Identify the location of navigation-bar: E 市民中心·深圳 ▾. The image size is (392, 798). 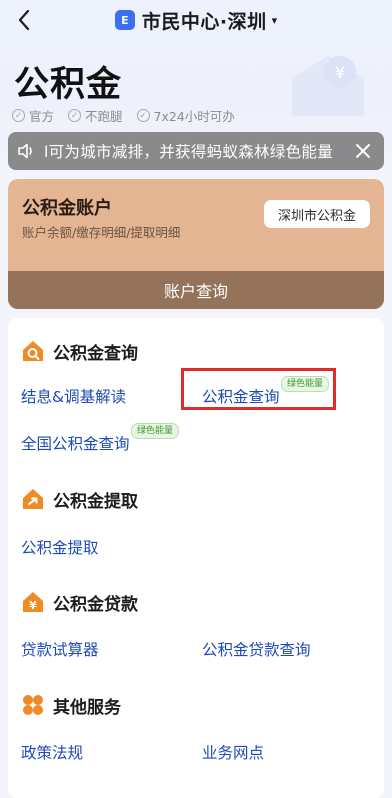
(196, 20).